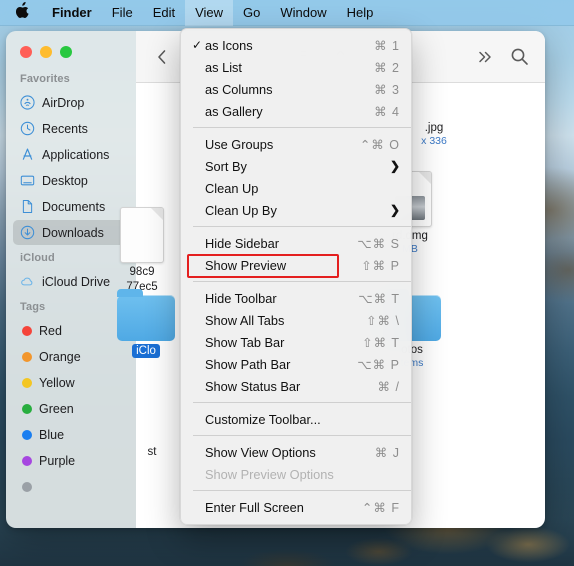 This screenshot has height=566, width=574. Describe the element at coordinates (245, 320) in the screenshot. I see `menu-item-label: Show All Tabs` at that location.